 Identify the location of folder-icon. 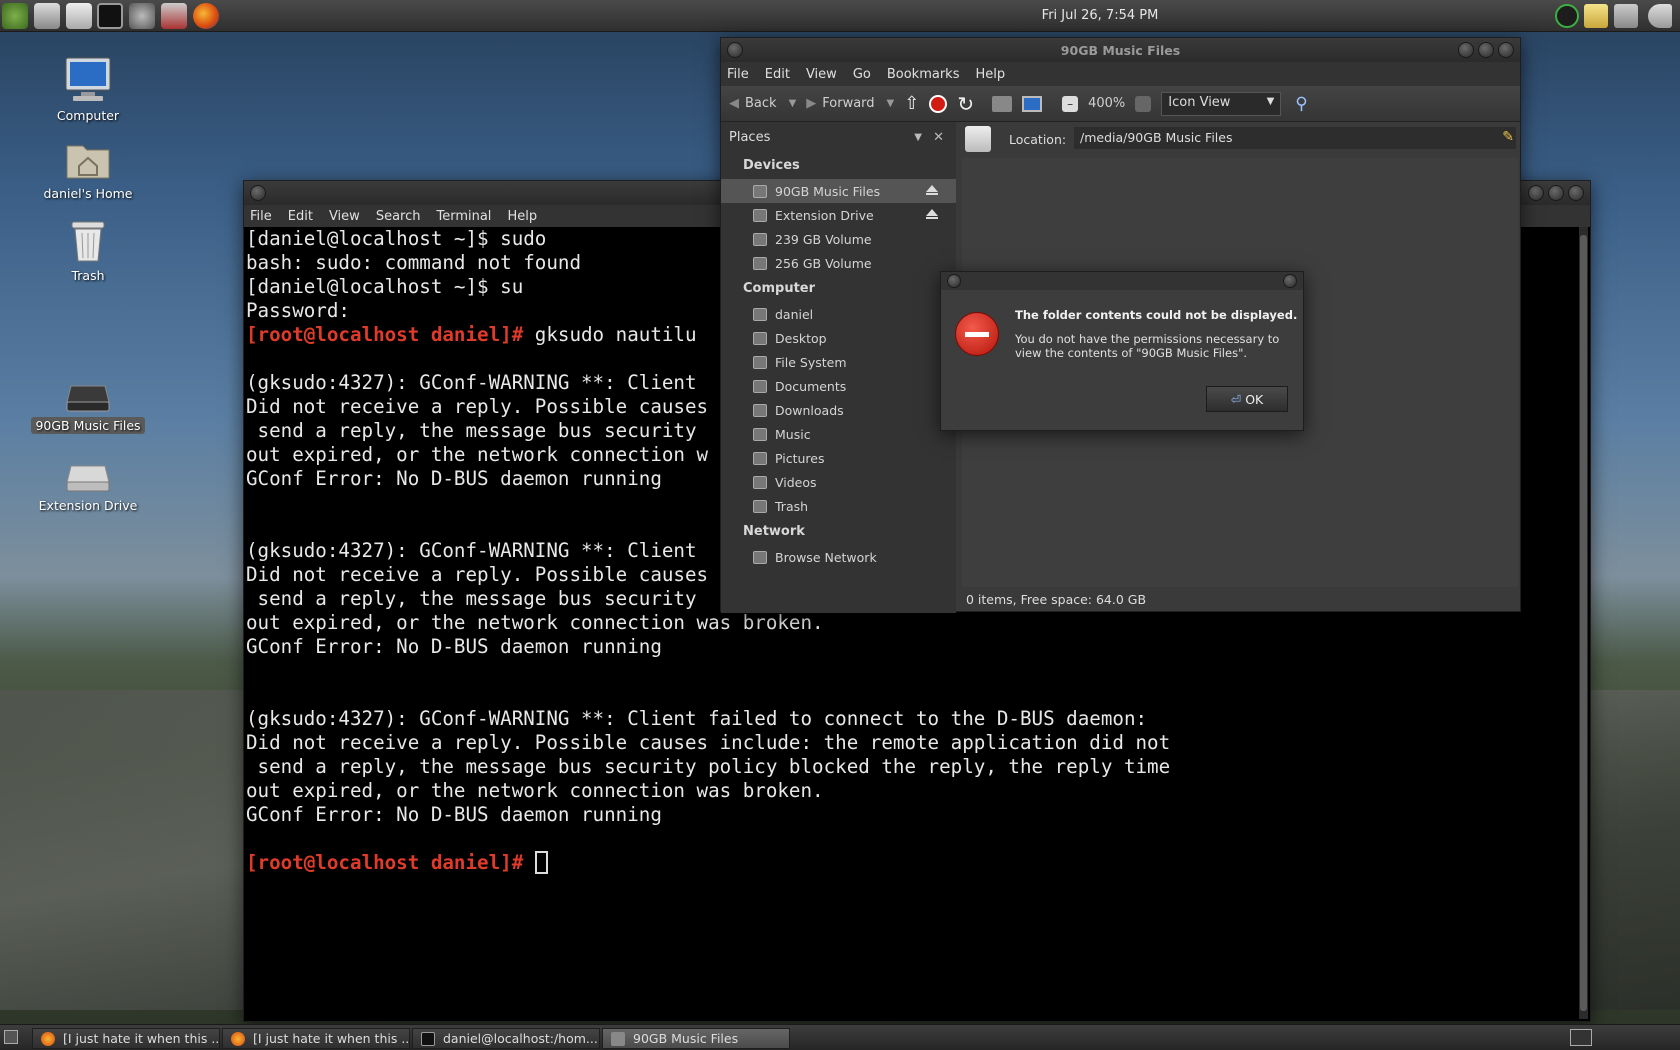
(760, 482).